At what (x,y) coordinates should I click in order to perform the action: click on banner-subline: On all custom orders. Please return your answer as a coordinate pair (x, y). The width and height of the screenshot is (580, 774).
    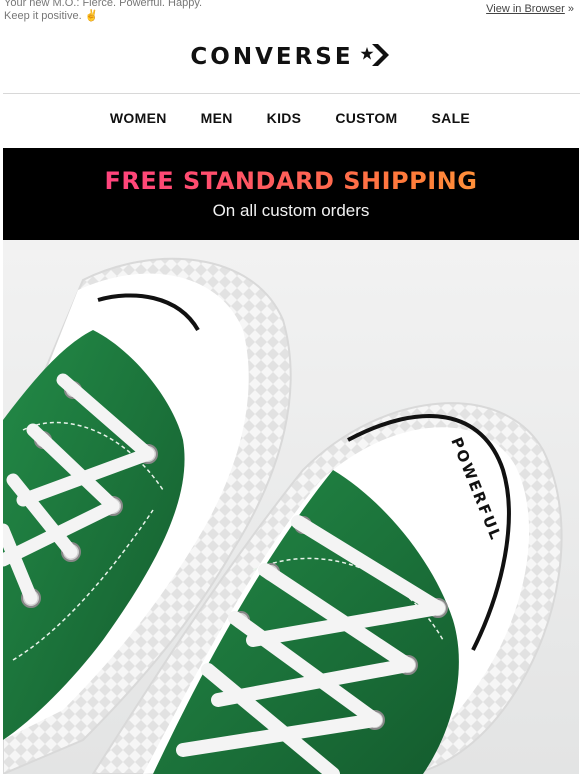
    Looking at the image, I should click on (291, 210).